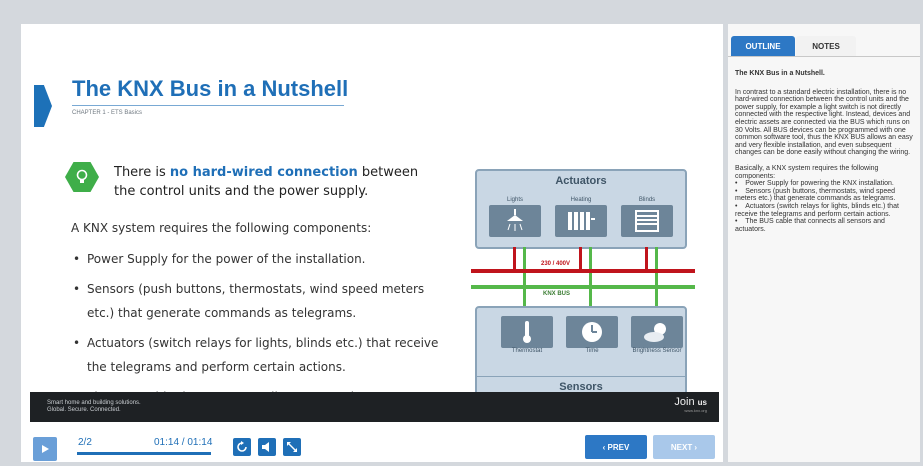  I want to click on radiator-icon, so click(581, 221).